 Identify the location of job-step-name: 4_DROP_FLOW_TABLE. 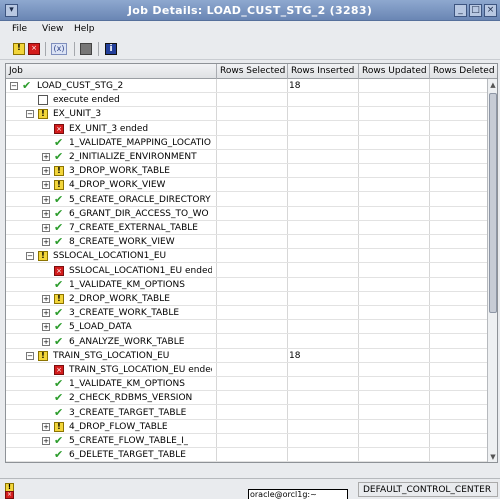
(118, 426).